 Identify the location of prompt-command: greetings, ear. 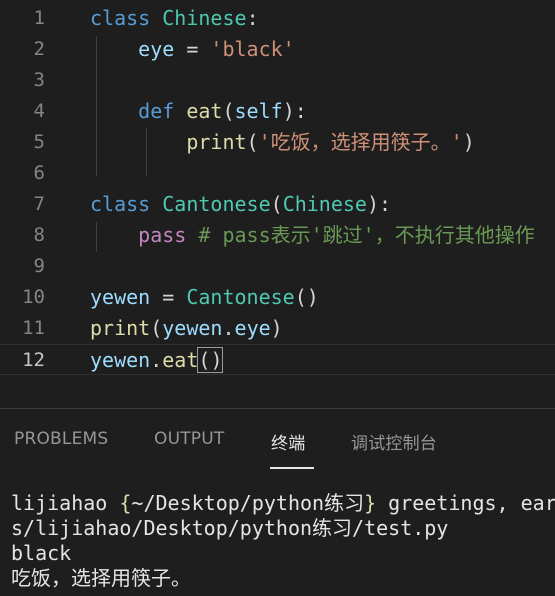
(465, 503).